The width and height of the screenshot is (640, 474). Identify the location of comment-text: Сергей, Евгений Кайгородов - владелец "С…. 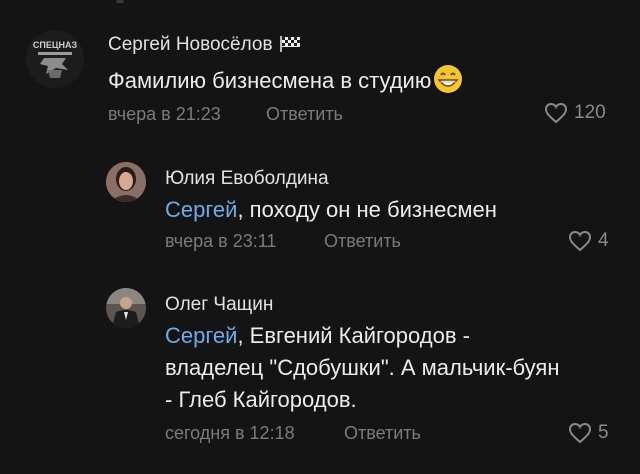
(395, 368).